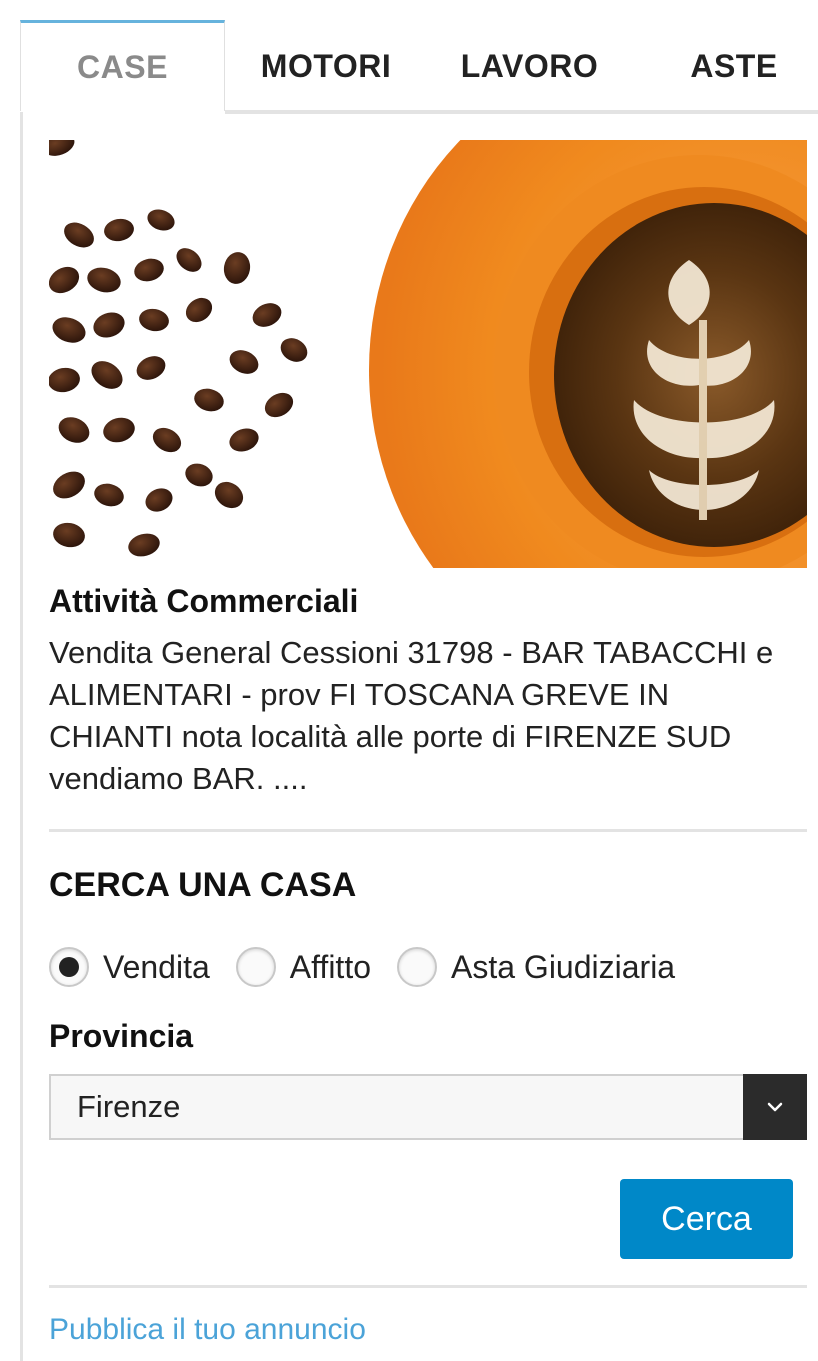 This screenshot has width=818, height=1361. What do you see at coordinates (375, 967) in the screenshot?
I see `contract-type-radios: Vendita Affitto Asta Giudiziaria` at bounding box center [375, 967].